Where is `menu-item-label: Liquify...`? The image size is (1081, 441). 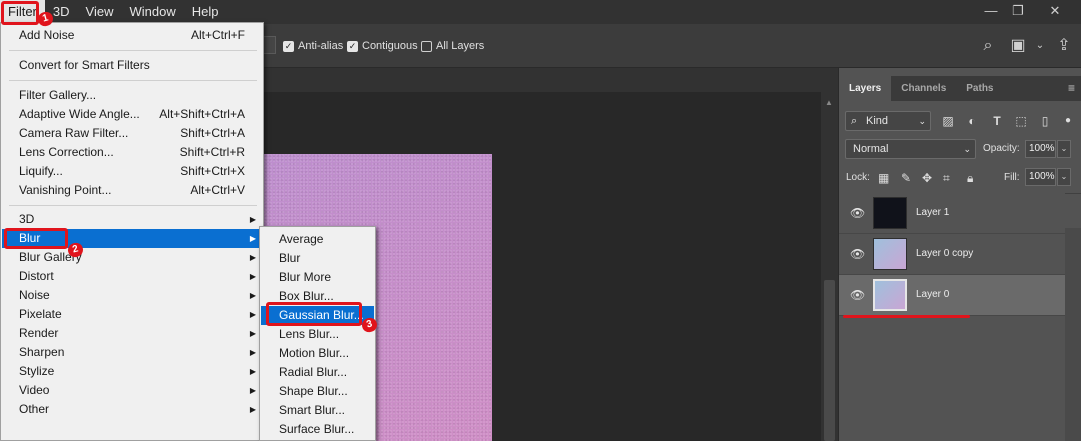 menu-item-label: Liquify... is located at coordinates (41, 171).